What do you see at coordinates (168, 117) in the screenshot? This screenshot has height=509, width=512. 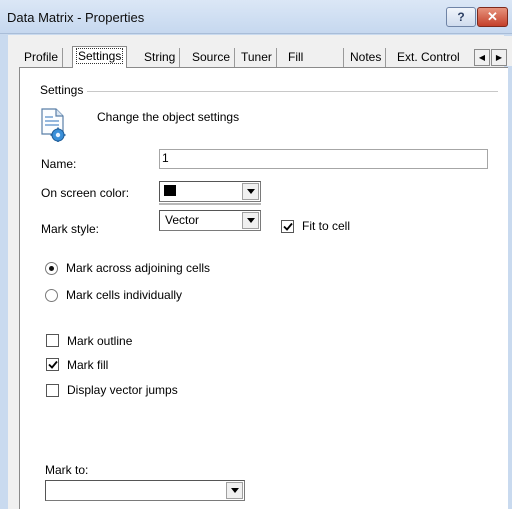 I see `settings-description: Change the object settings` at bounding box center [168, 117].